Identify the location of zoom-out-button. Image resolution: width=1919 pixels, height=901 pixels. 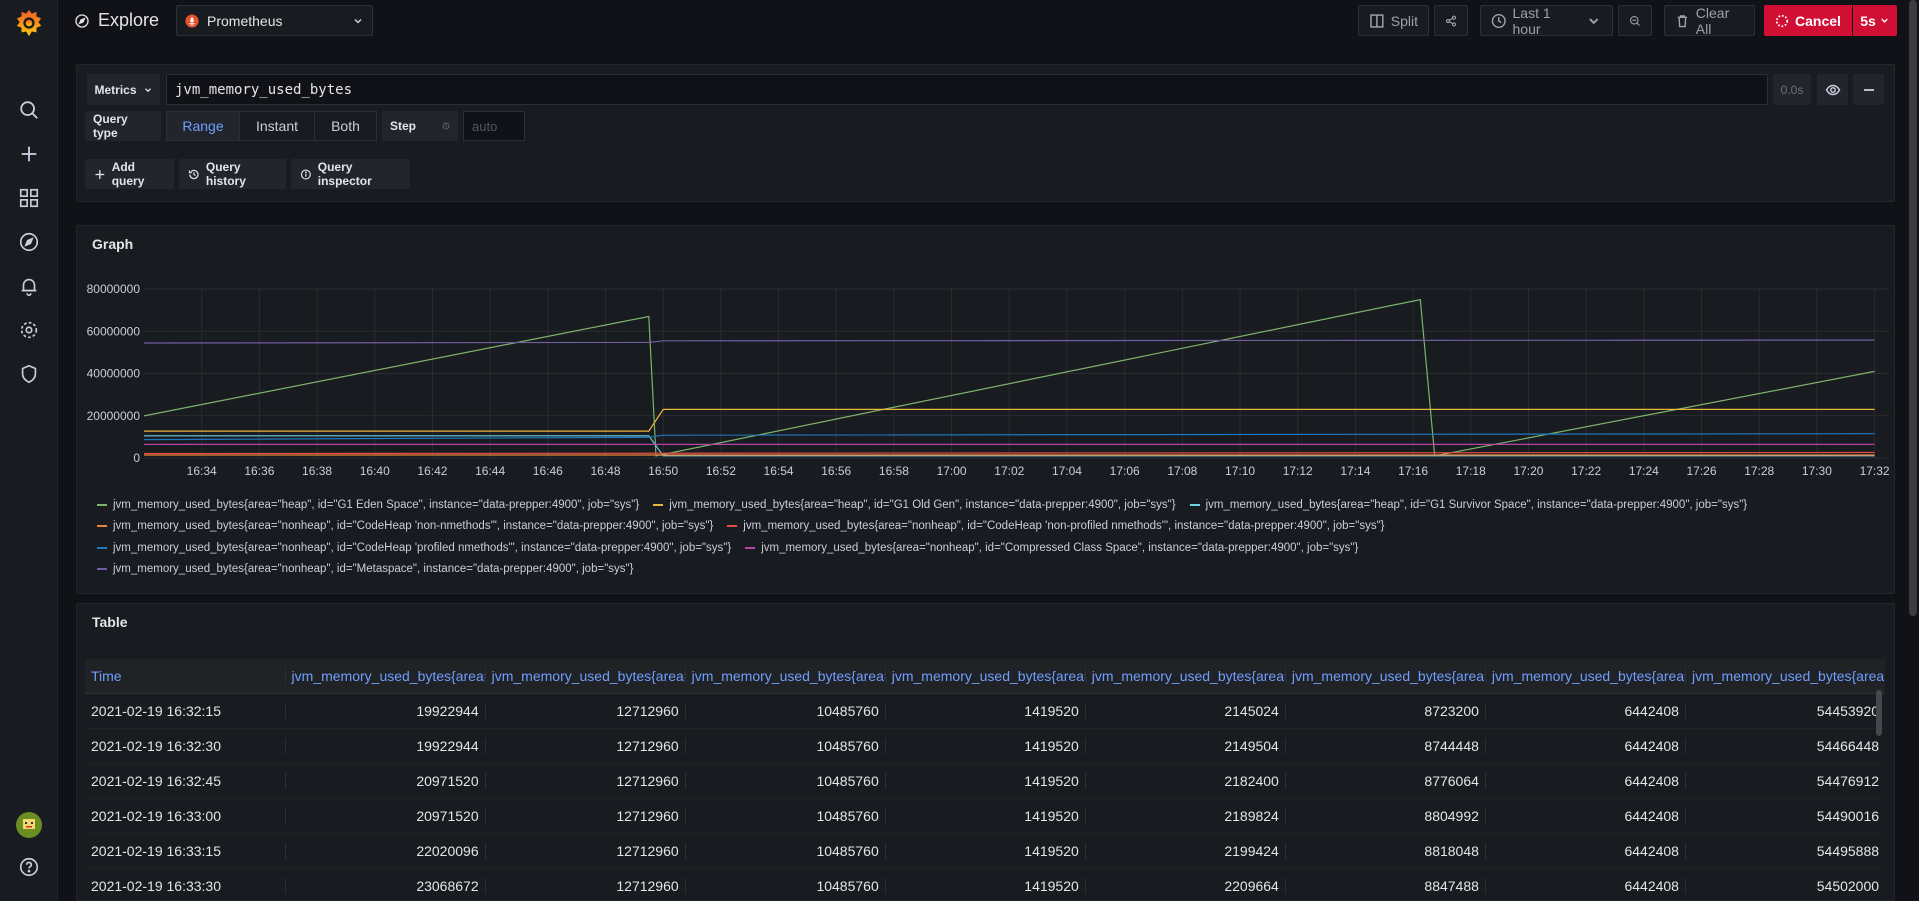
(1635, 20).